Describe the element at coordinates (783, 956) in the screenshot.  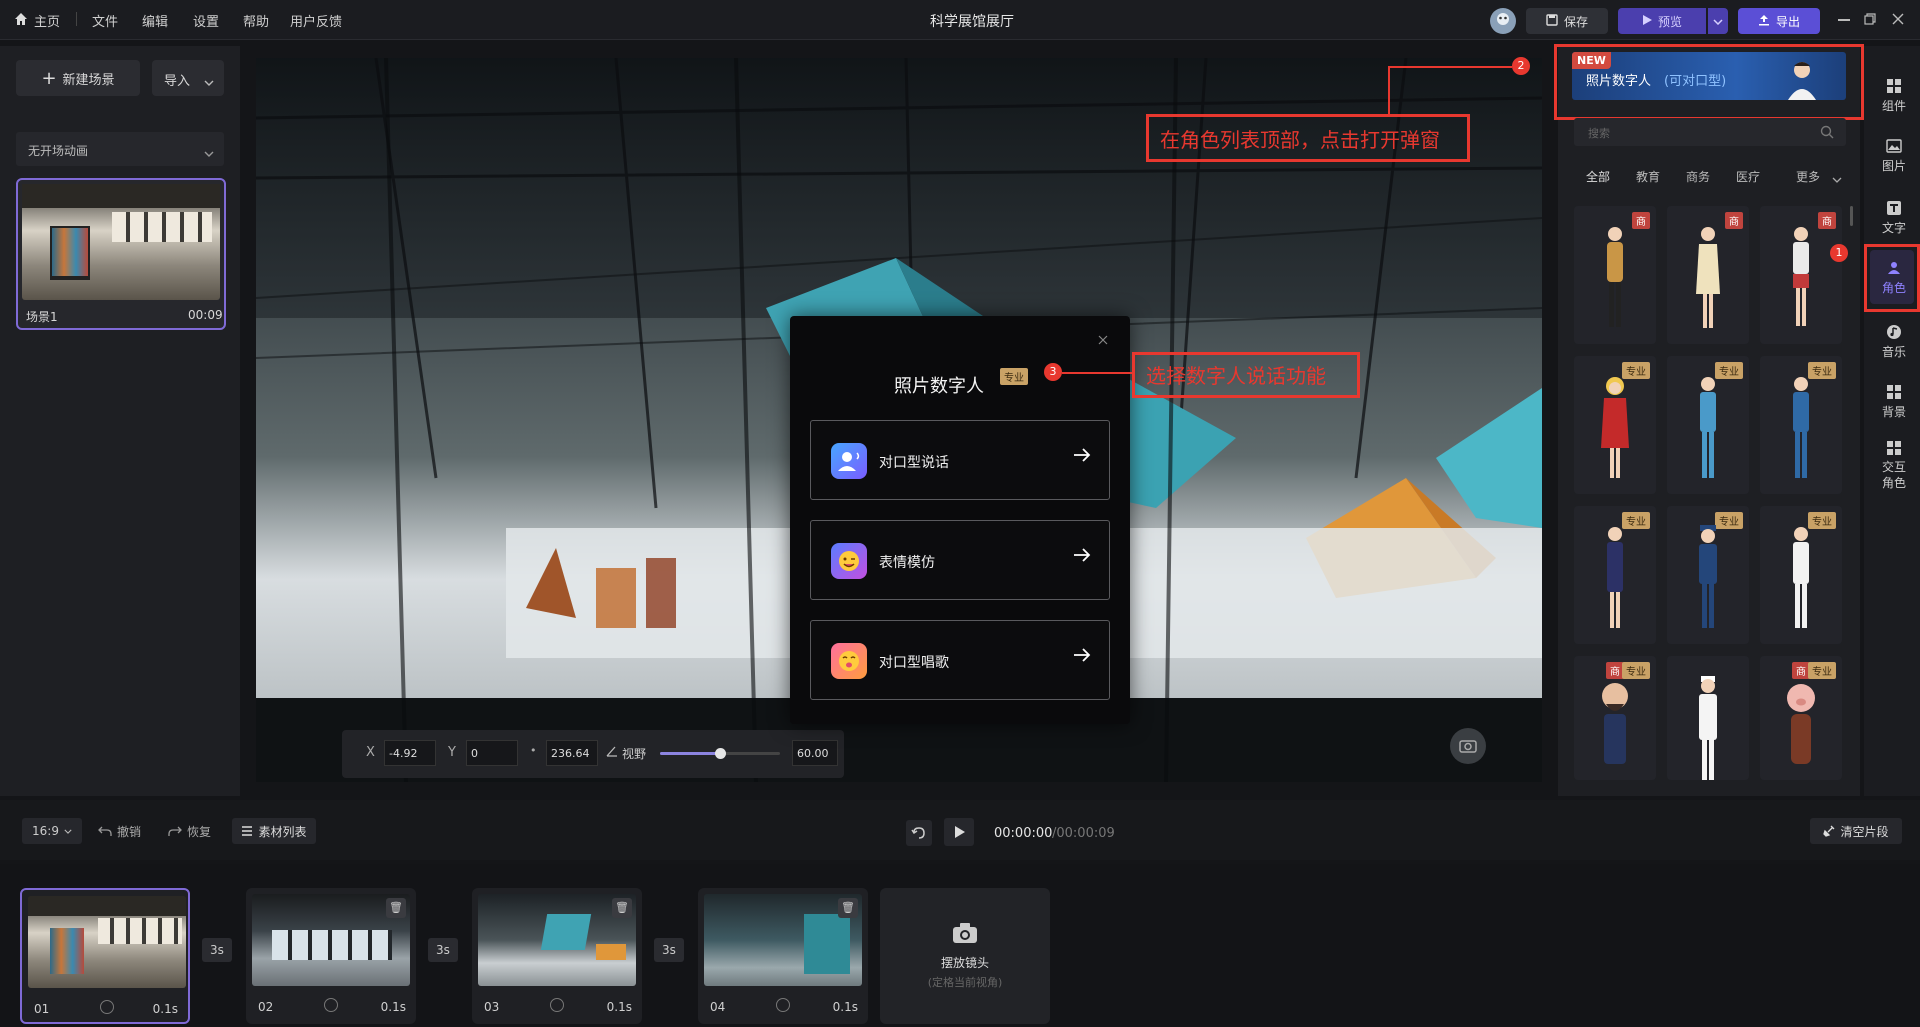
I see `timeline-clip: 🗑 04 0.1s` at that location.